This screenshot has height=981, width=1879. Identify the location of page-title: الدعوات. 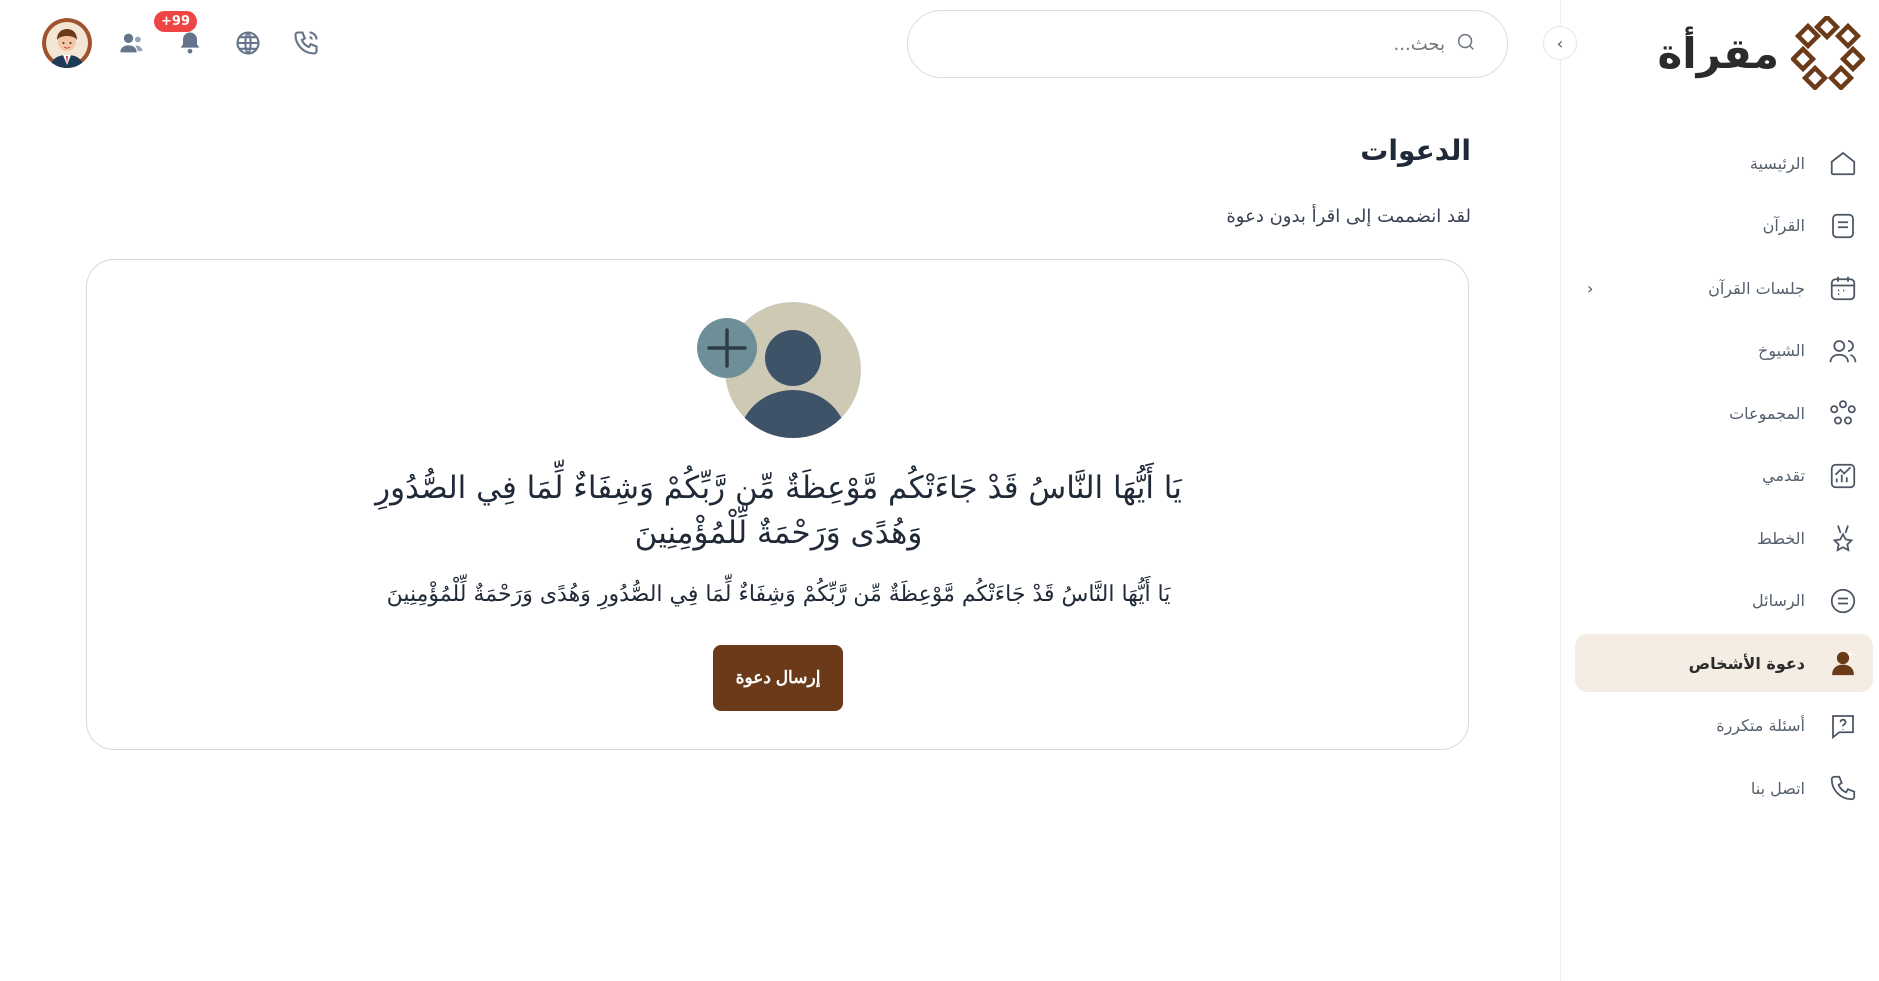
(1415, 150).